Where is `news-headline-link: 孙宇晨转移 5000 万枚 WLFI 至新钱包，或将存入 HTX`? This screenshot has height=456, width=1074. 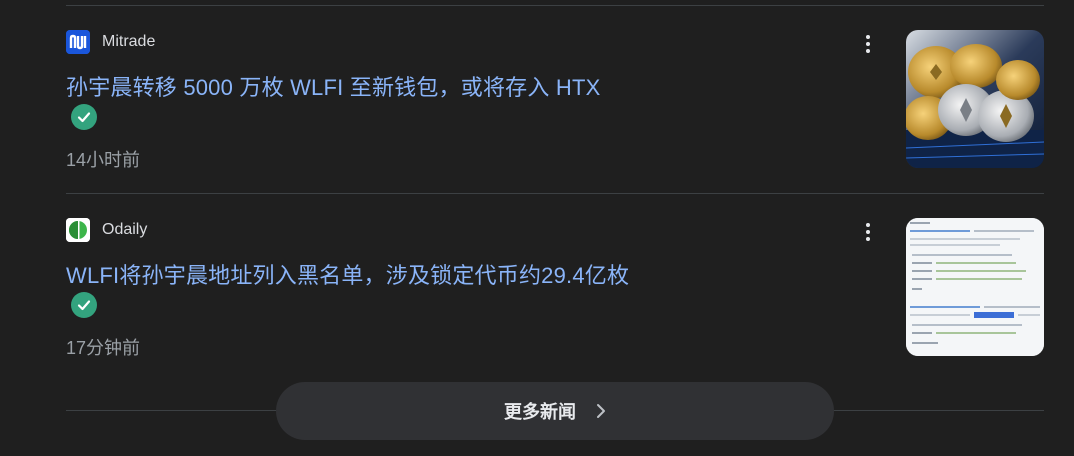 news-headline-link: 孙宇晨转移 5000 万枚 WLFI 至新钱包，或将存入 HTX is located at coordinates (333, 86).